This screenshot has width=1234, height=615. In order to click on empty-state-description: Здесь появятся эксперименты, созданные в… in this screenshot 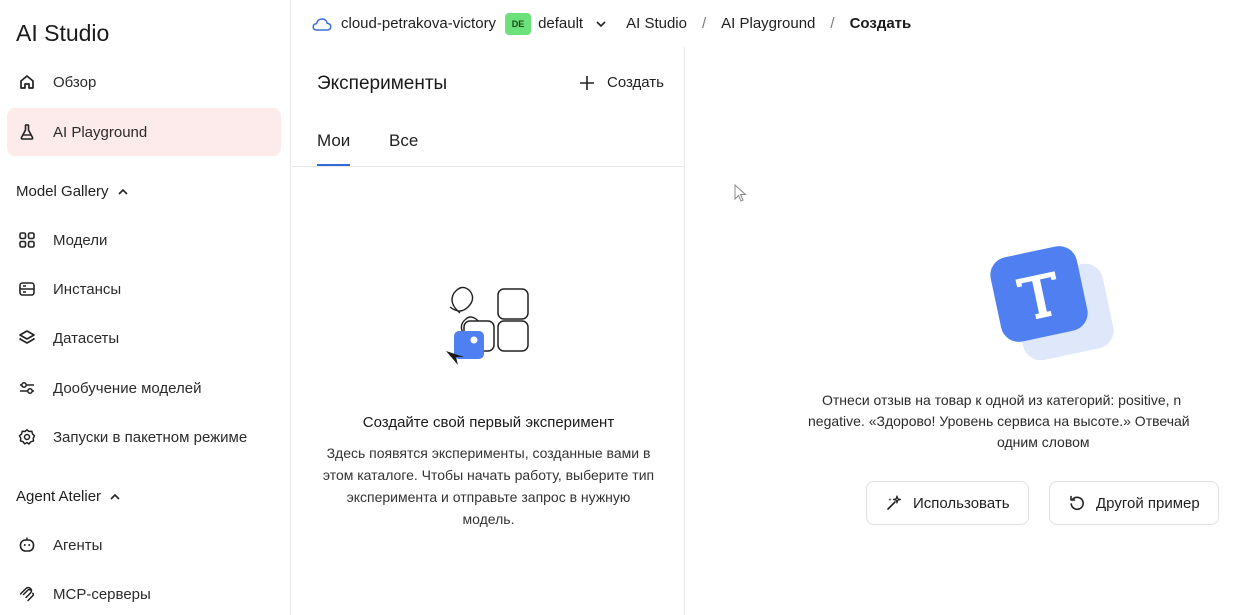, I will do `click(488, 486)`.